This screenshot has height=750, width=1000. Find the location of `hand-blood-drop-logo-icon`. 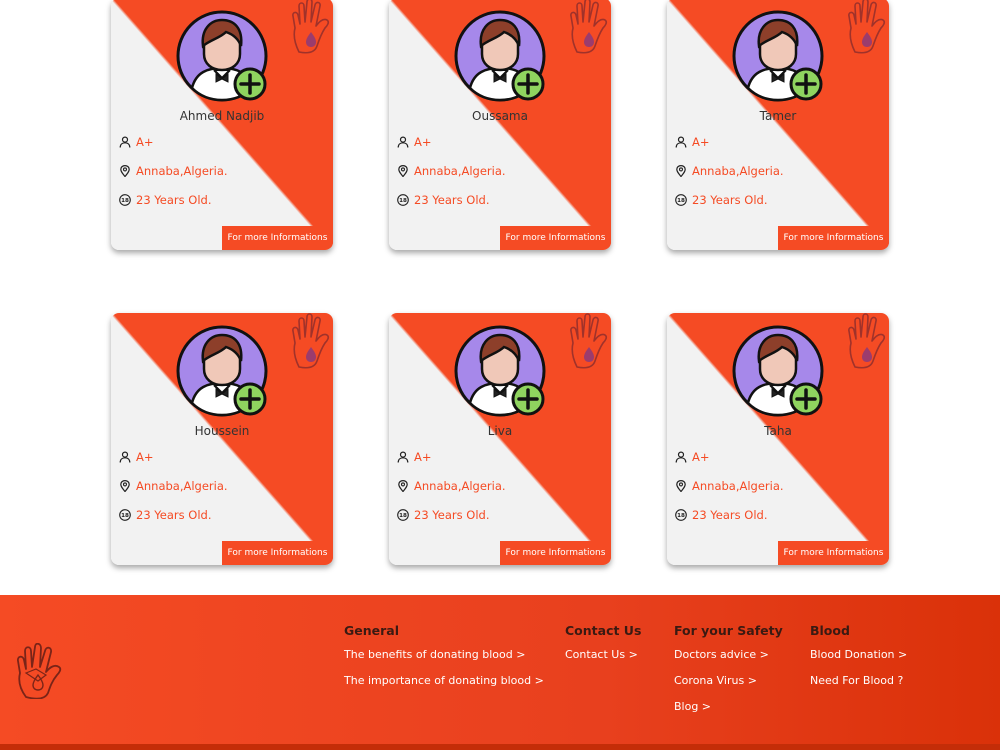

hand-blood-drop-logo-icon is located at coordinates (40, 671).